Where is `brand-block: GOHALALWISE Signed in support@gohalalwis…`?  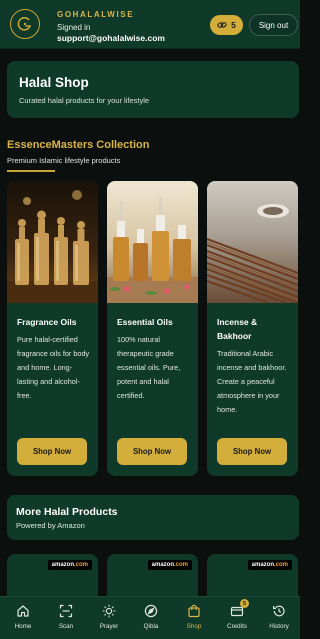
brand-block: GOHALALWISE Signed in support@gohalalwis… is located at coordinates (111, 26).